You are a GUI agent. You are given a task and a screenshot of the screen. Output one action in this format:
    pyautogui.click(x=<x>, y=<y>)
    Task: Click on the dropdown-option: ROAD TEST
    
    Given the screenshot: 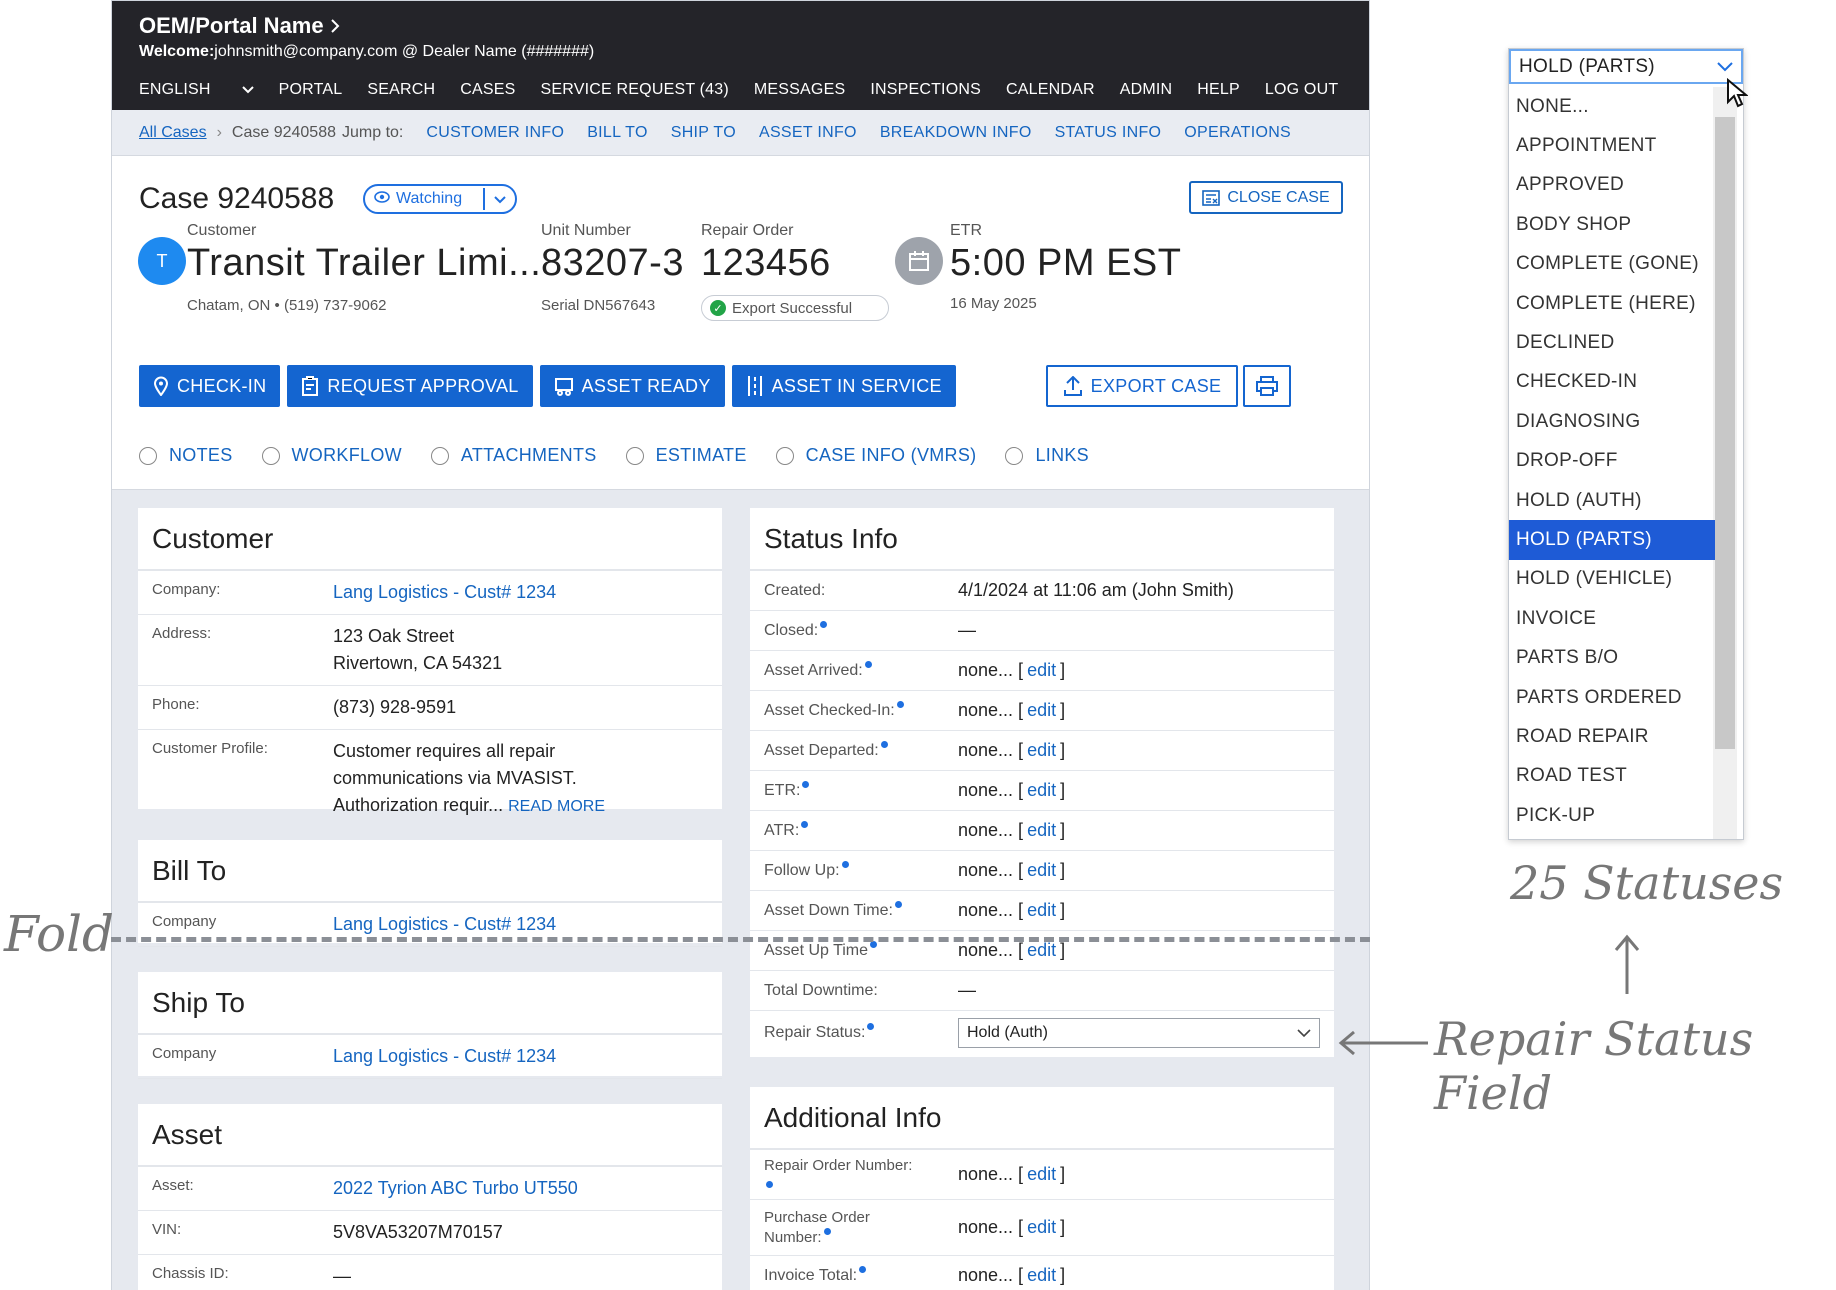 What is the action you would take?
    pyautogui.click(x=1612, y=776)
    